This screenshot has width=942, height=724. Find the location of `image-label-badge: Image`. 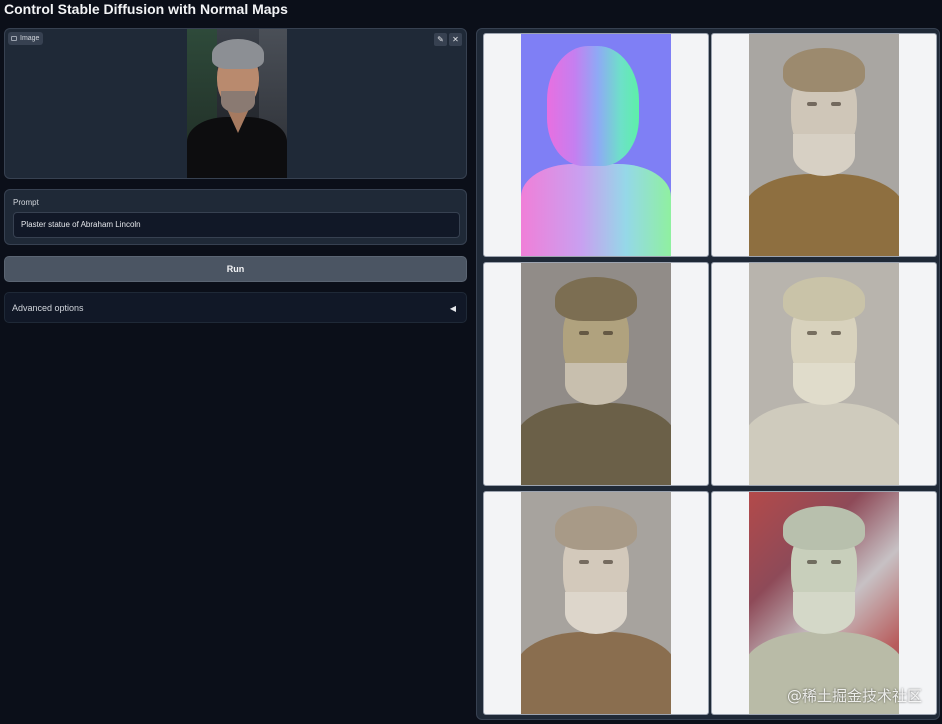

image-label-badge: Image is located at coordinates (26, 38).